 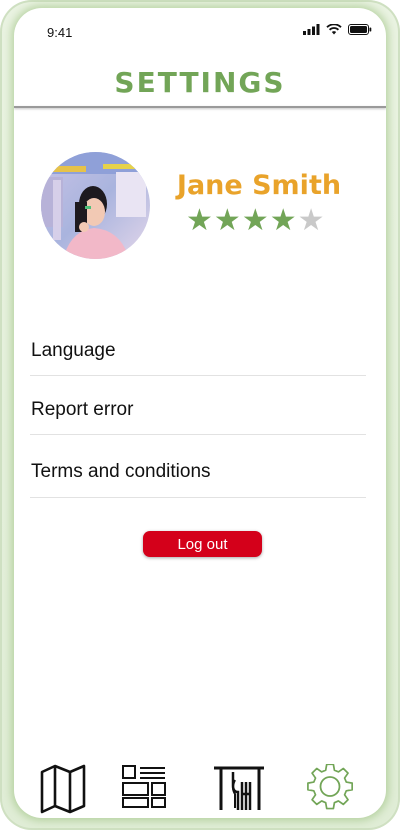 I want to click on menu-item-label: Language, so click(x=73, y=350).